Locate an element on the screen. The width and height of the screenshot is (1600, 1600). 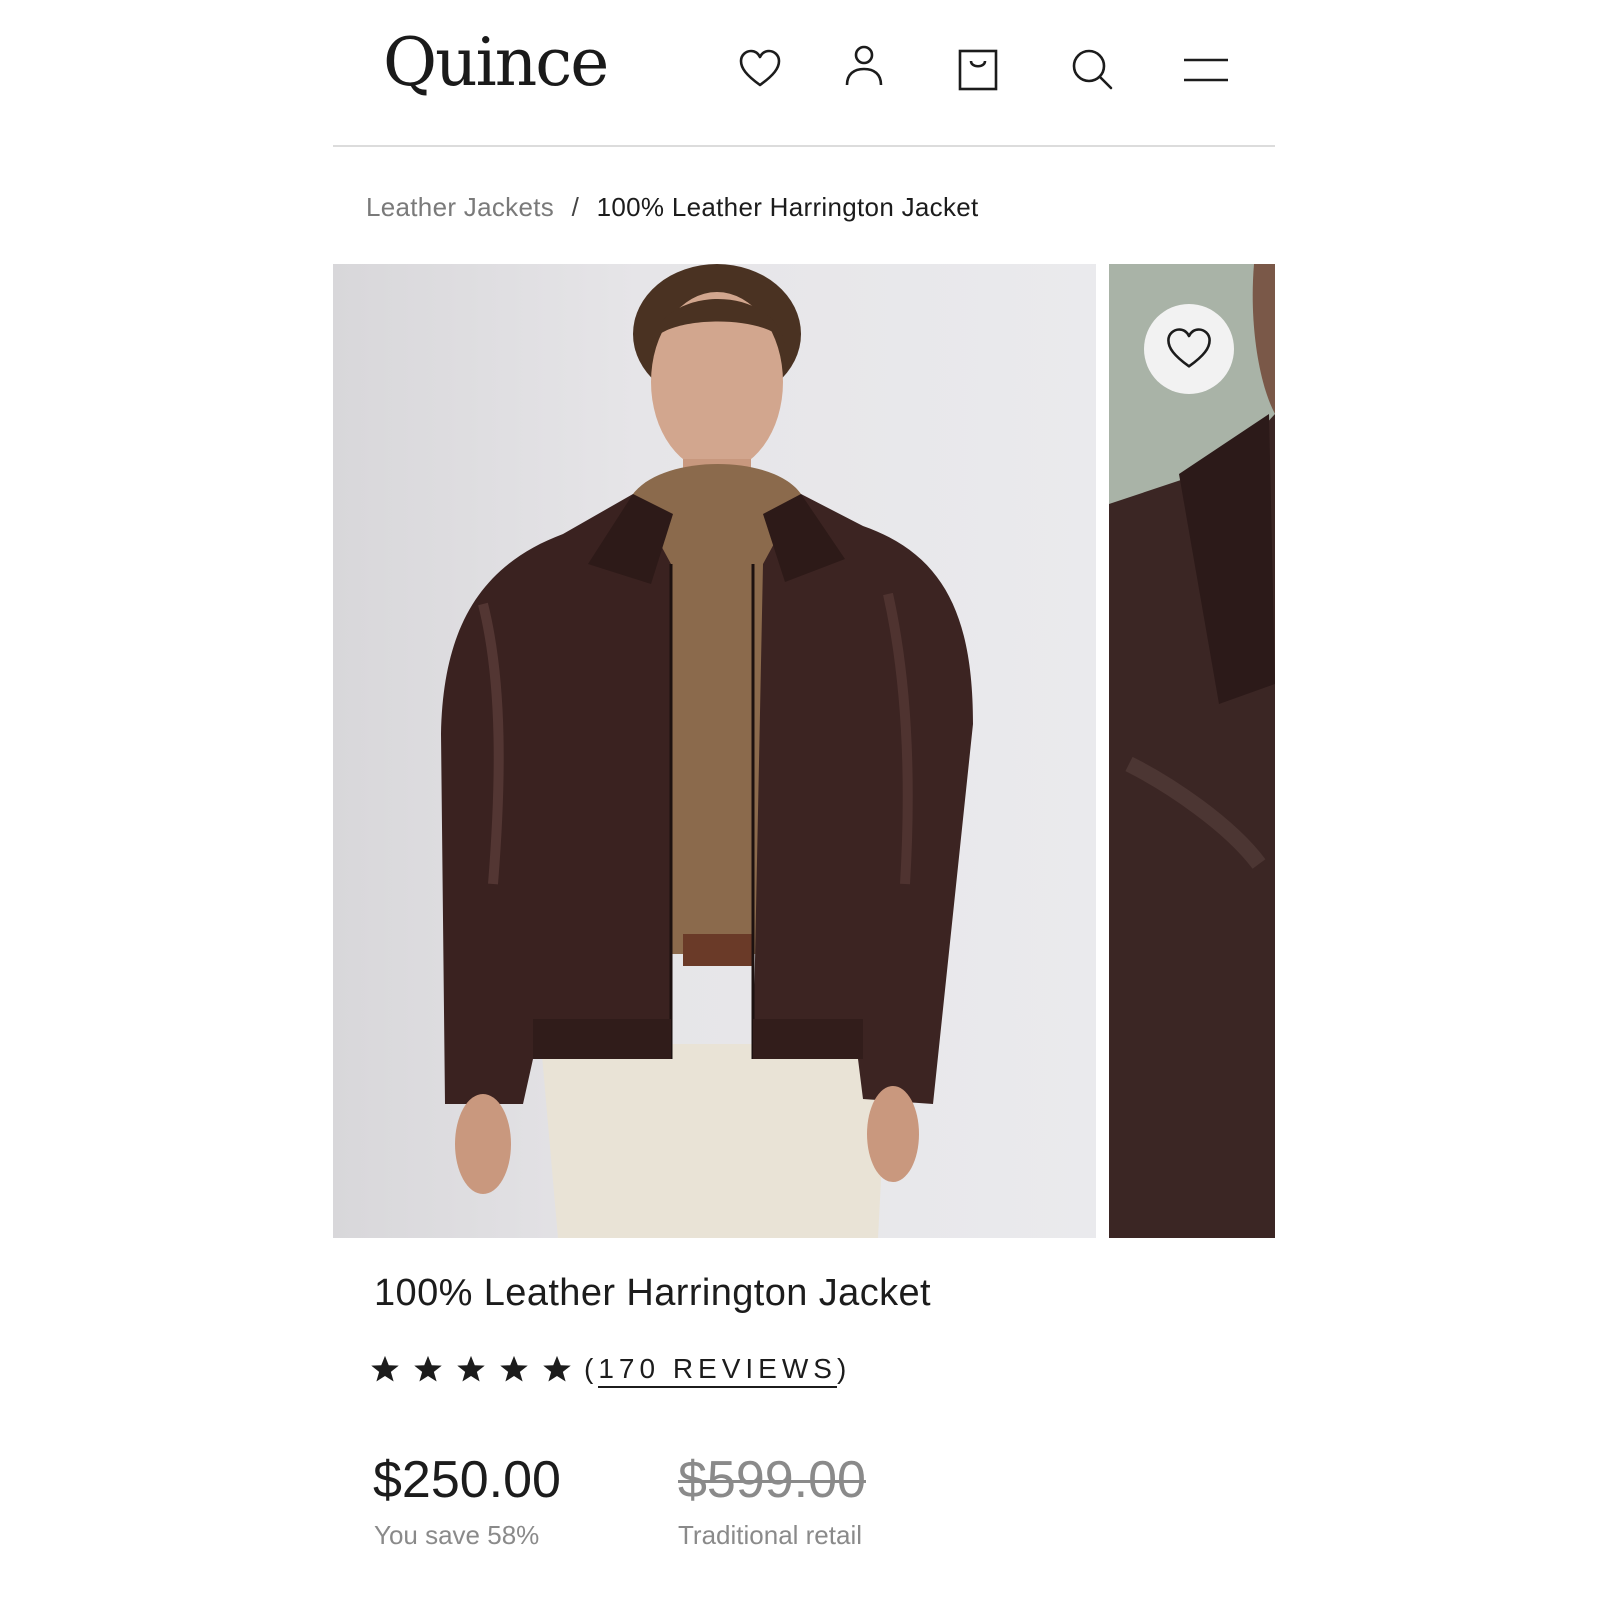
account-button is located at coordinates (864, 65).